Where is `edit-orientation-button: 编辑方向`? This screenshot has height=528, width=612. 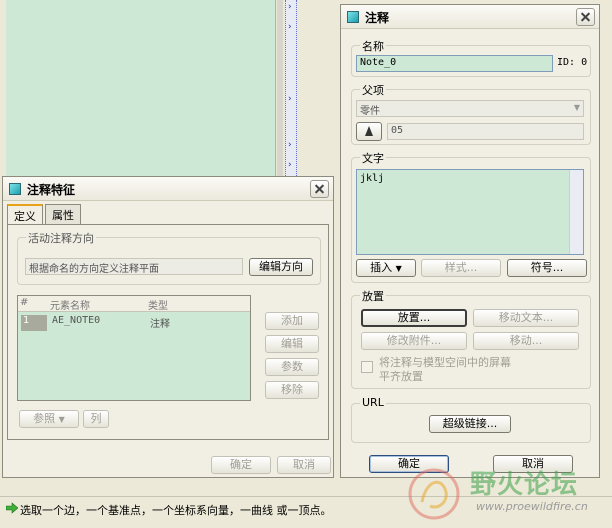
edit-orientation-button: 编辑方向 is located at coordinates (281, 267).